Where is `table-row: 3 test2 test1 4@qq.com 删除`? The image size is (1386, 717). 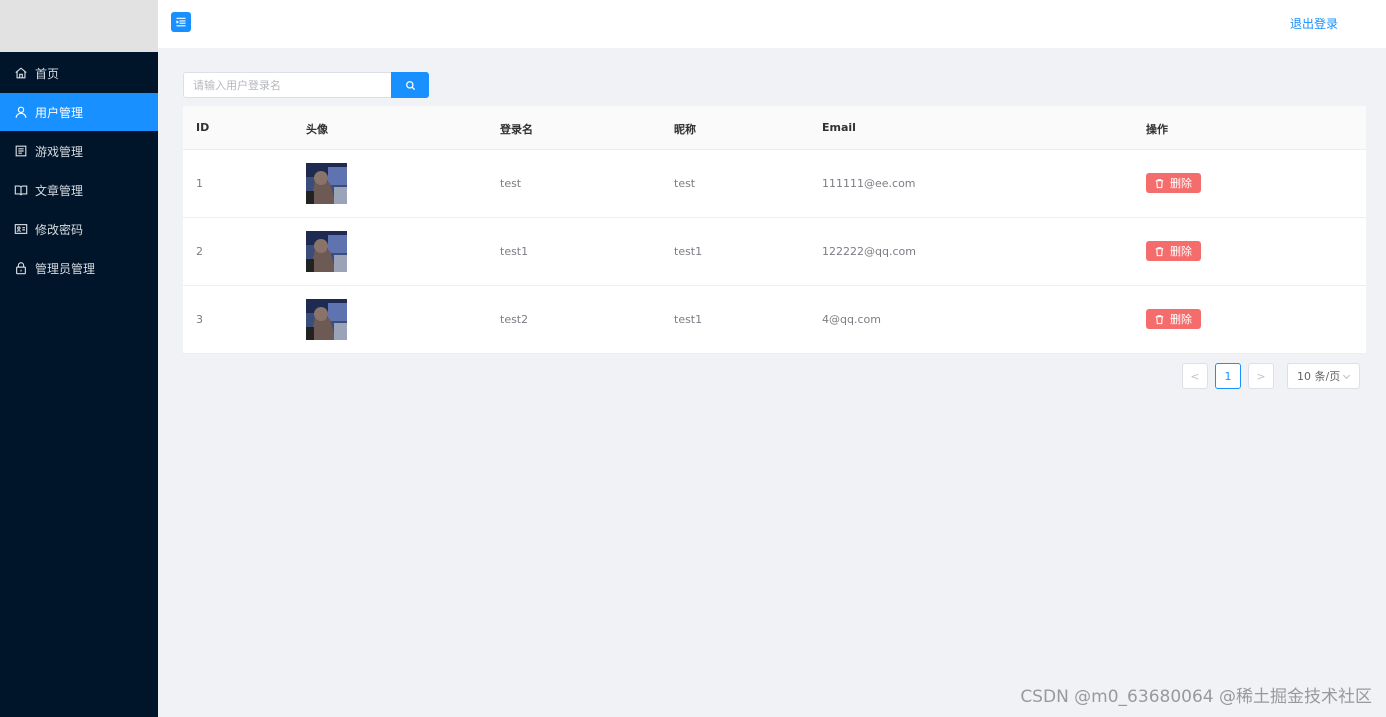 table-row: 3 test2 test1 4@qq.com 删除 is located at coordinates (774, 320).